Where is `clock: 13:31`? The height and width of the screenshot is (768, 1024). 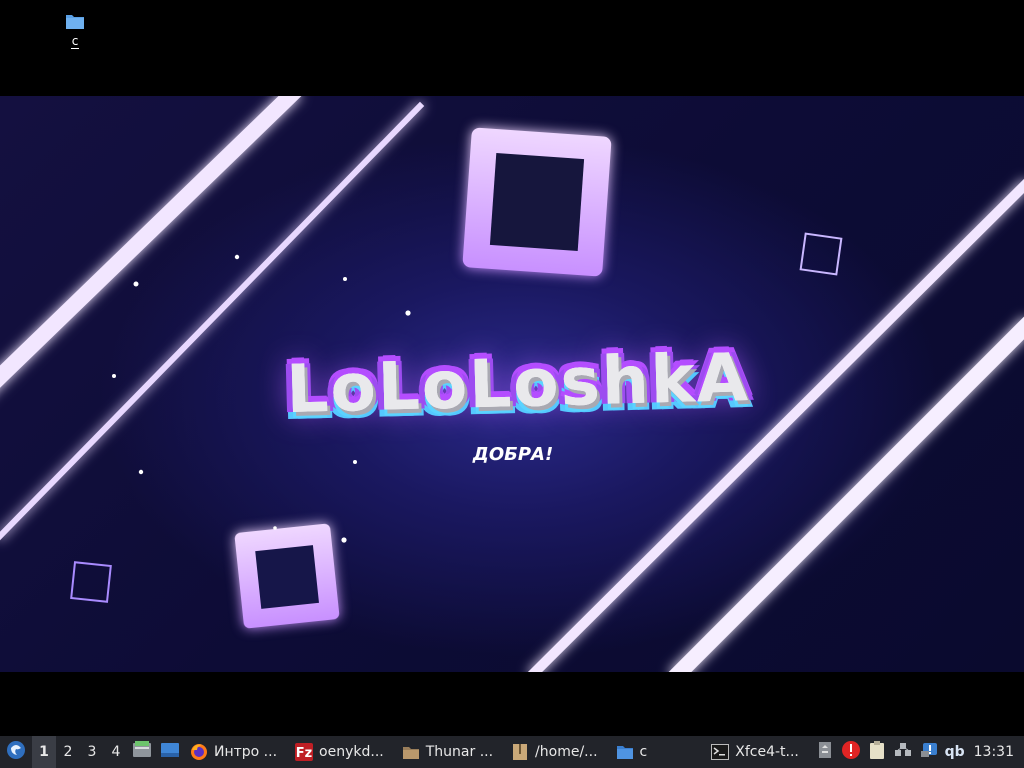
clock: 13:31 is located at coordinates (996, 752).